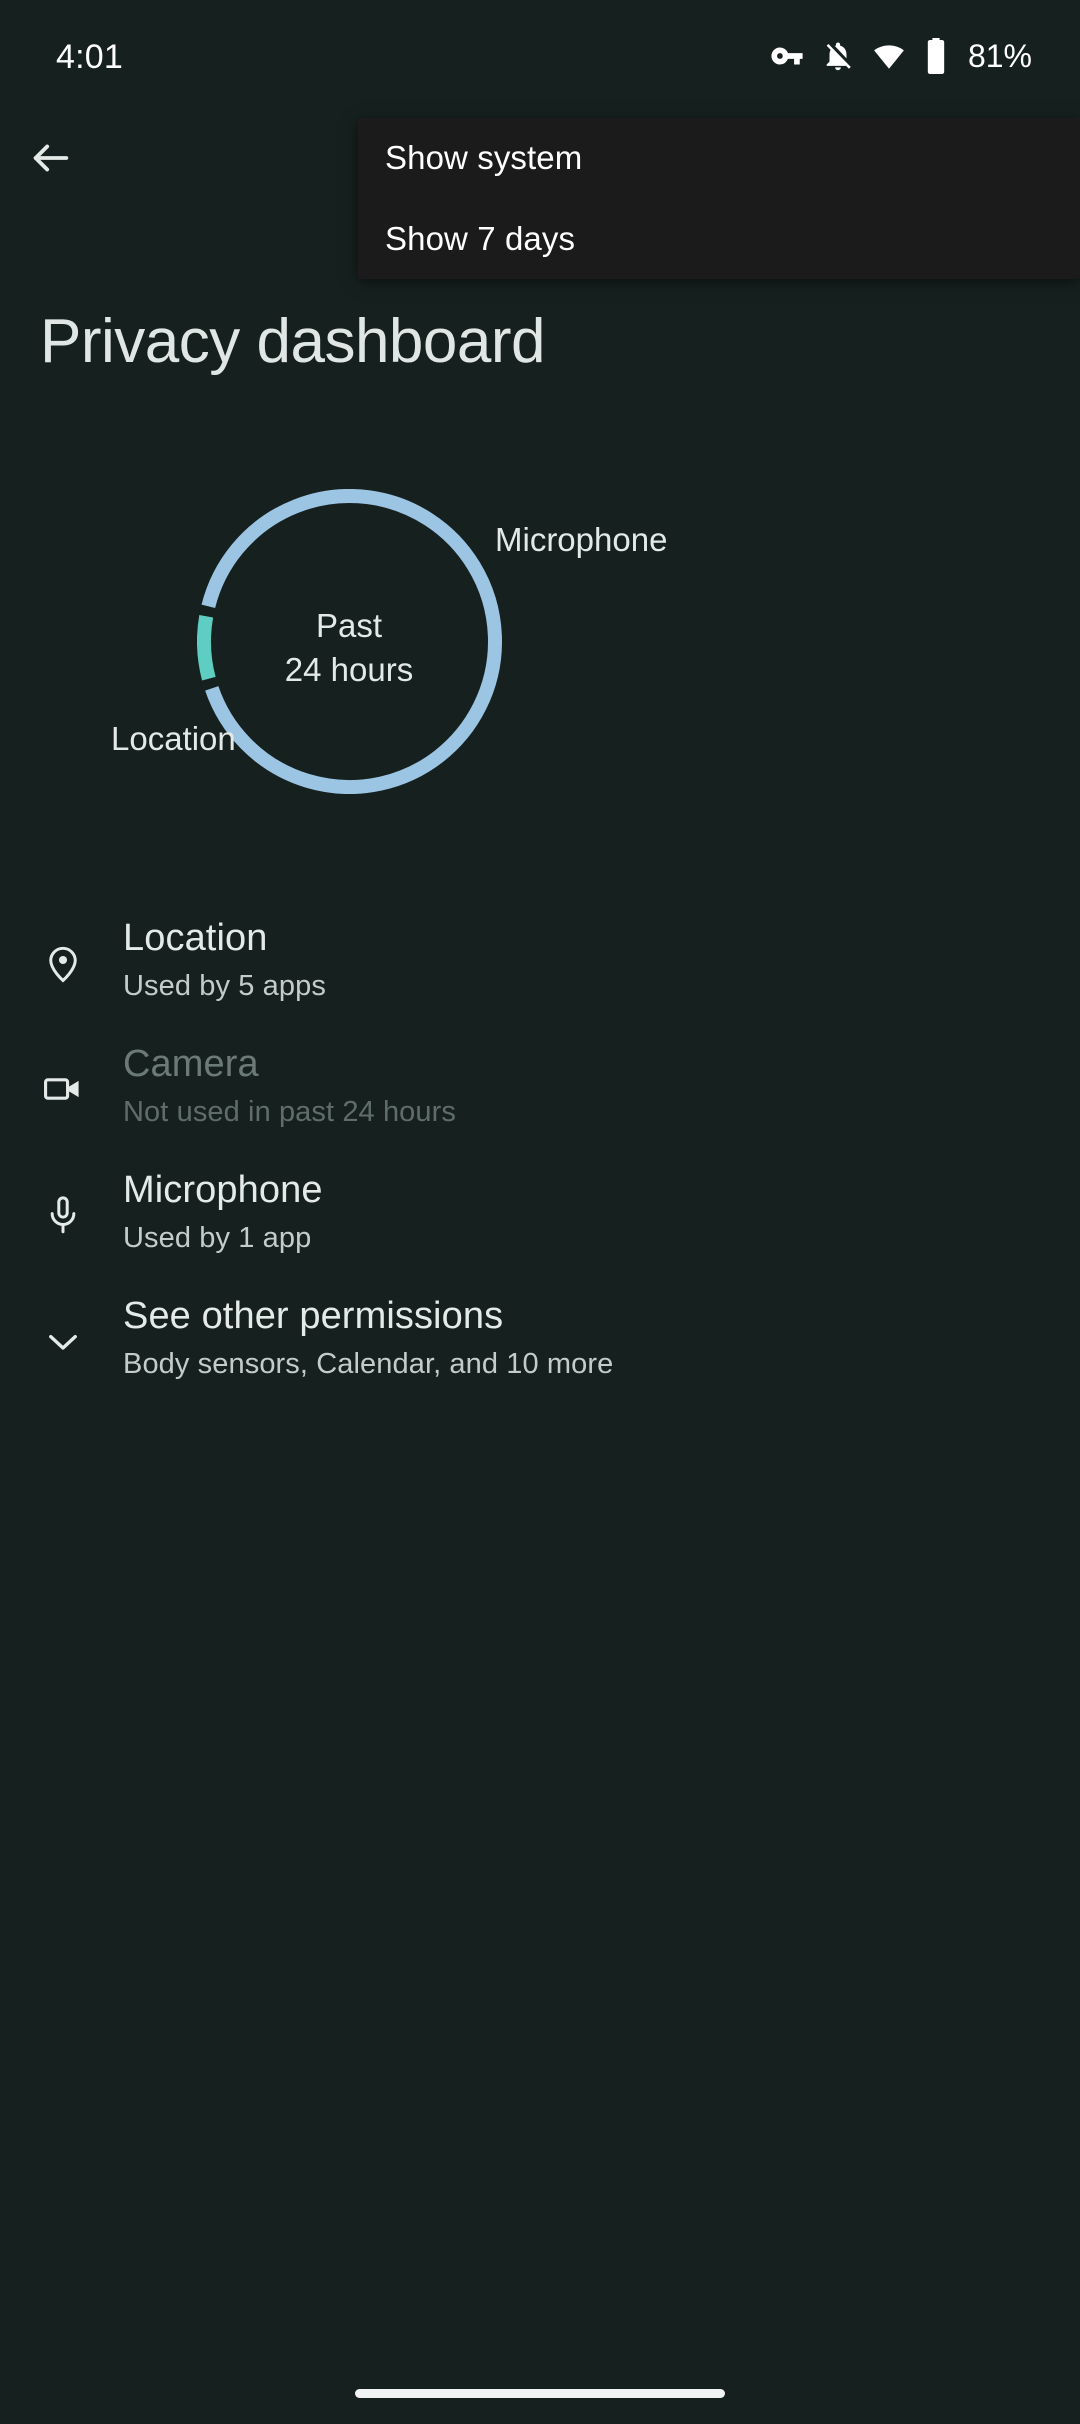 Image resolution: width=1080 pixels, height=2424 pixels. Describe the element at coordinates (553, 1212) in the screenshot. I see `permission-text-block: Microphone Used by 1 app` at that location.